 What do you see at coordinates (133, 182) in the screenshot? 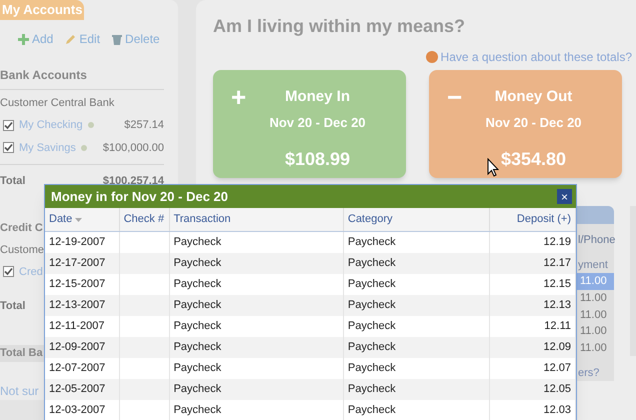
I see `total-amount: $100,257.14` at bounding box center [133, 182].